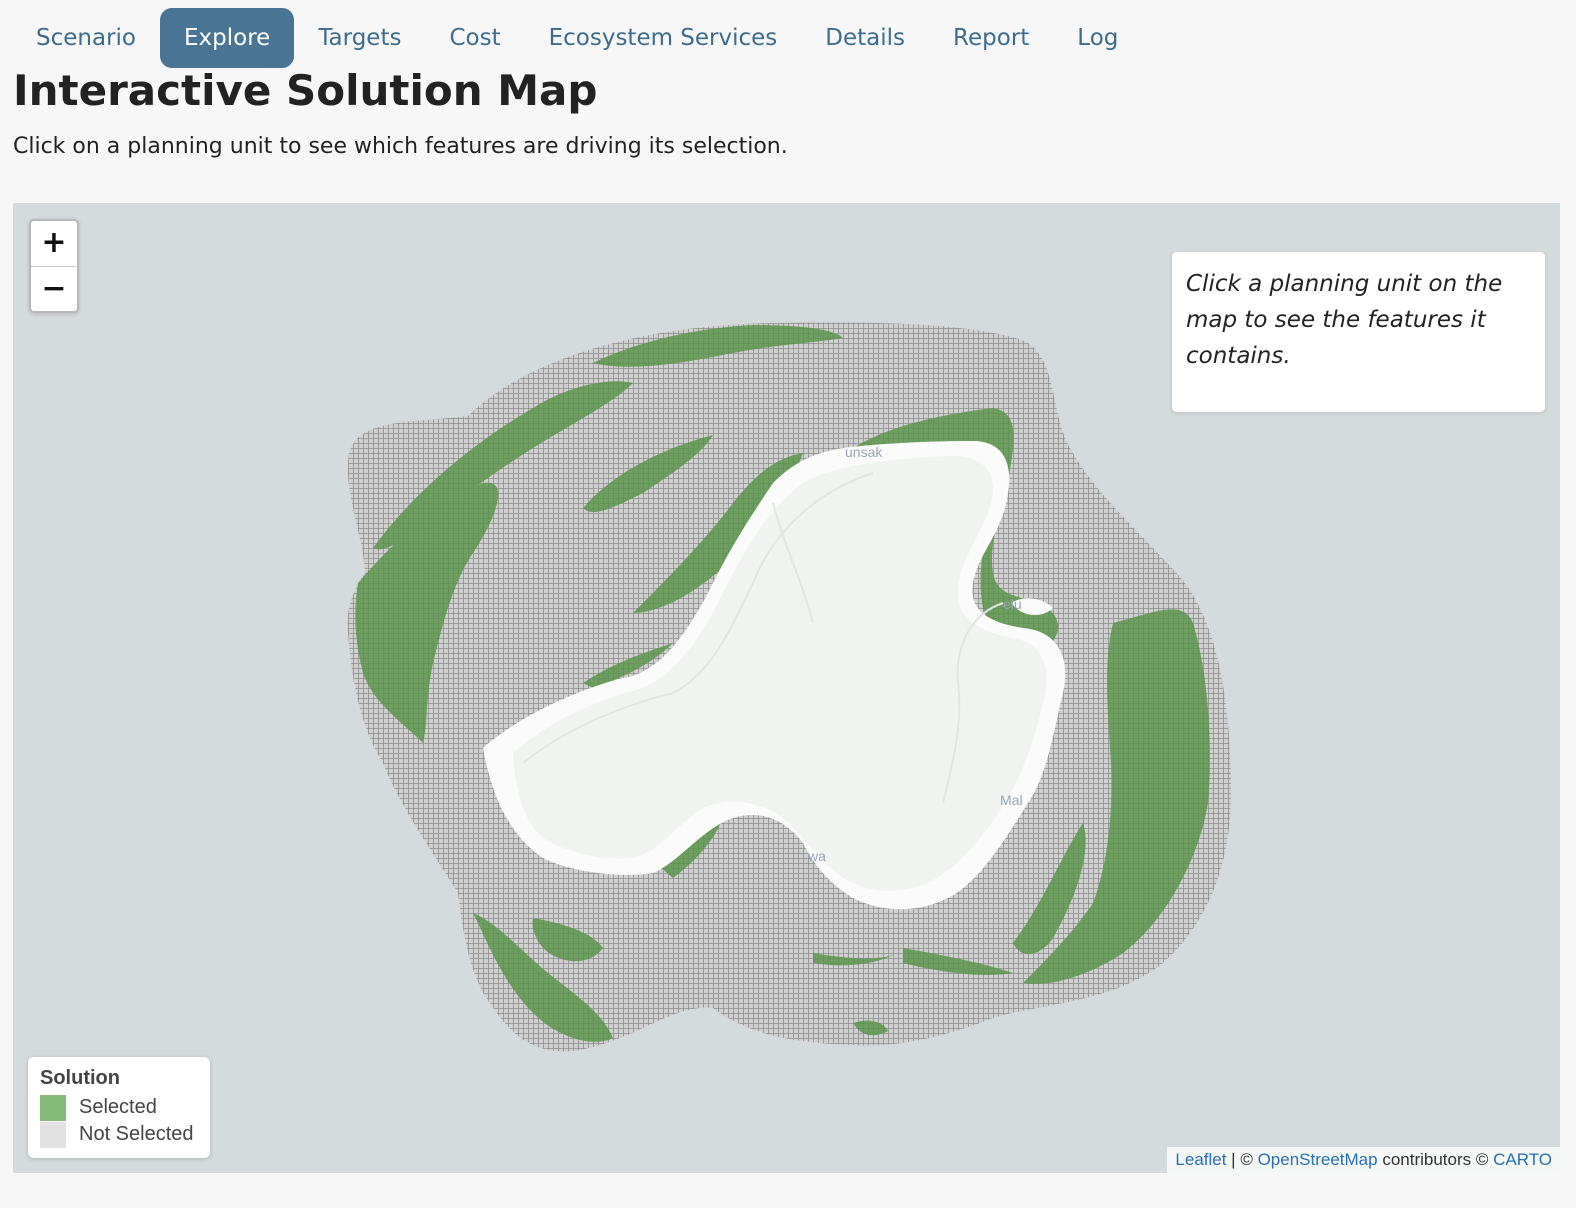 The width and height of the screenshot is (1576, 1208). I want to click on place-label-elu: elu, so click(1012, 604).